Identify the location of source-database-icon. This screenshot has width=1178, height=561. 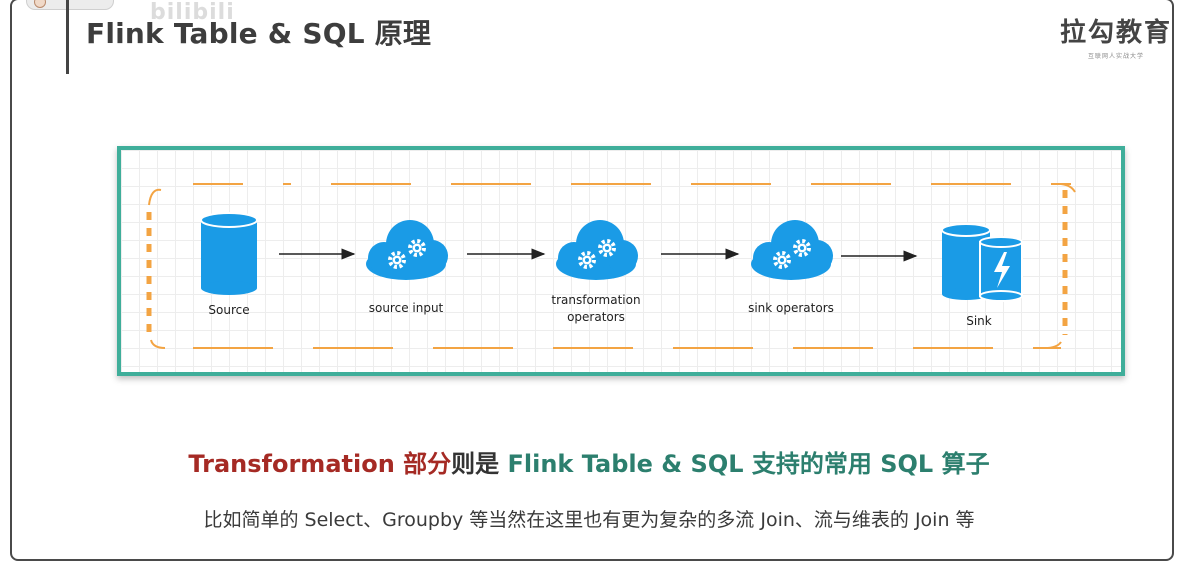
(229, 253).